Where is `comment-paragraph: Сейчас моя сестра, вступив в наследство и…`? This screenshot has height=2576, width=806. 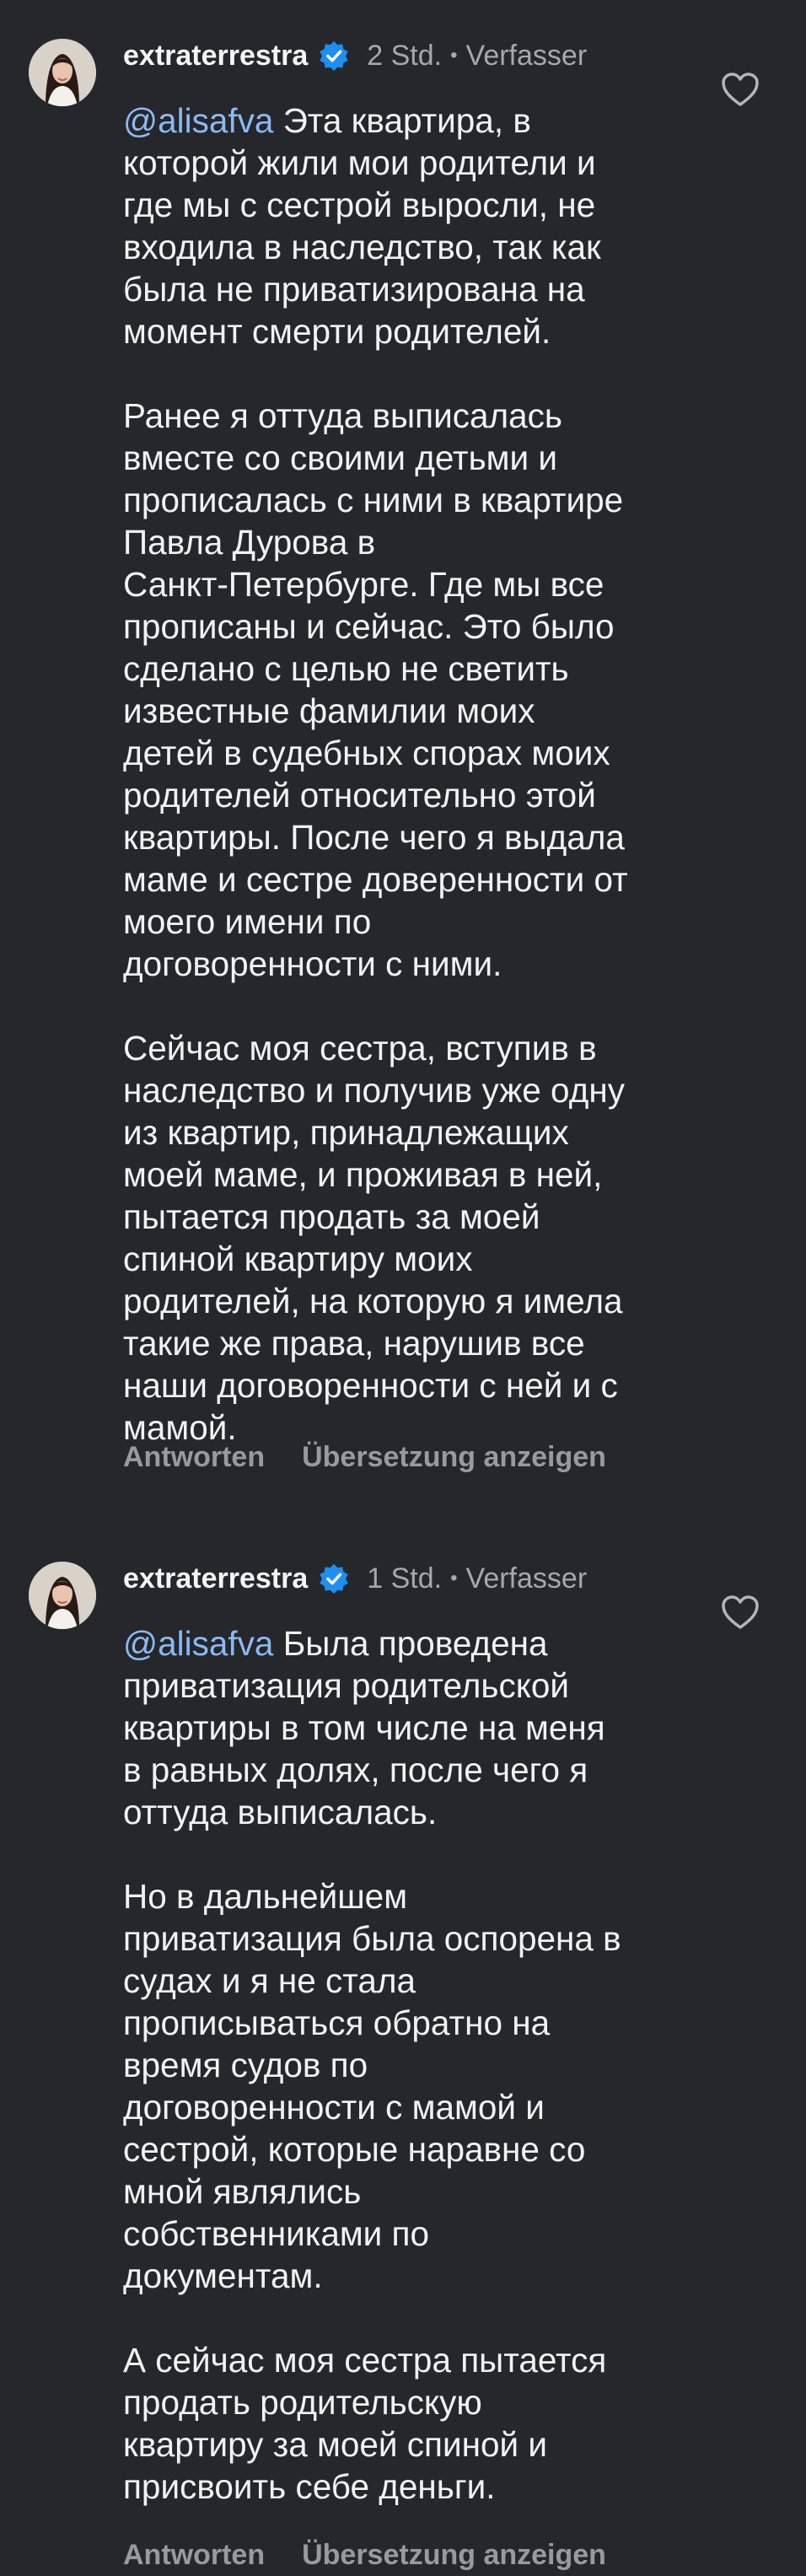
comment-paragraph: Сейчас моя сестра, вступив в наследство и… is located at coordinates (405, 1238).